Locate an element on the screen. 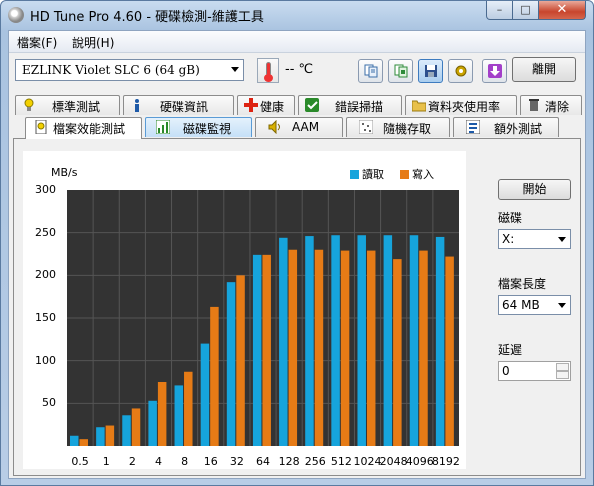  x-tick-label: 1024 is located at coordinates (367, 461).